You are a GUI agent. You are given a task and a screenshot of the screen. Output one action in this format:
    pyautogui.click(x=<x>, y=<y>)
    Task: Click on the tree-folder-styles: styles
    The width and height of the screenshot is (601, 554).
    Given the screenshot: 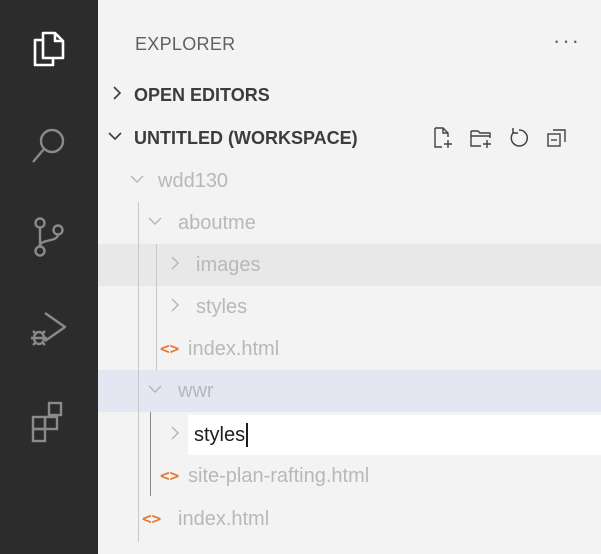 What is the action you would take?
    pyautogui.click(x=349, y=307)
    